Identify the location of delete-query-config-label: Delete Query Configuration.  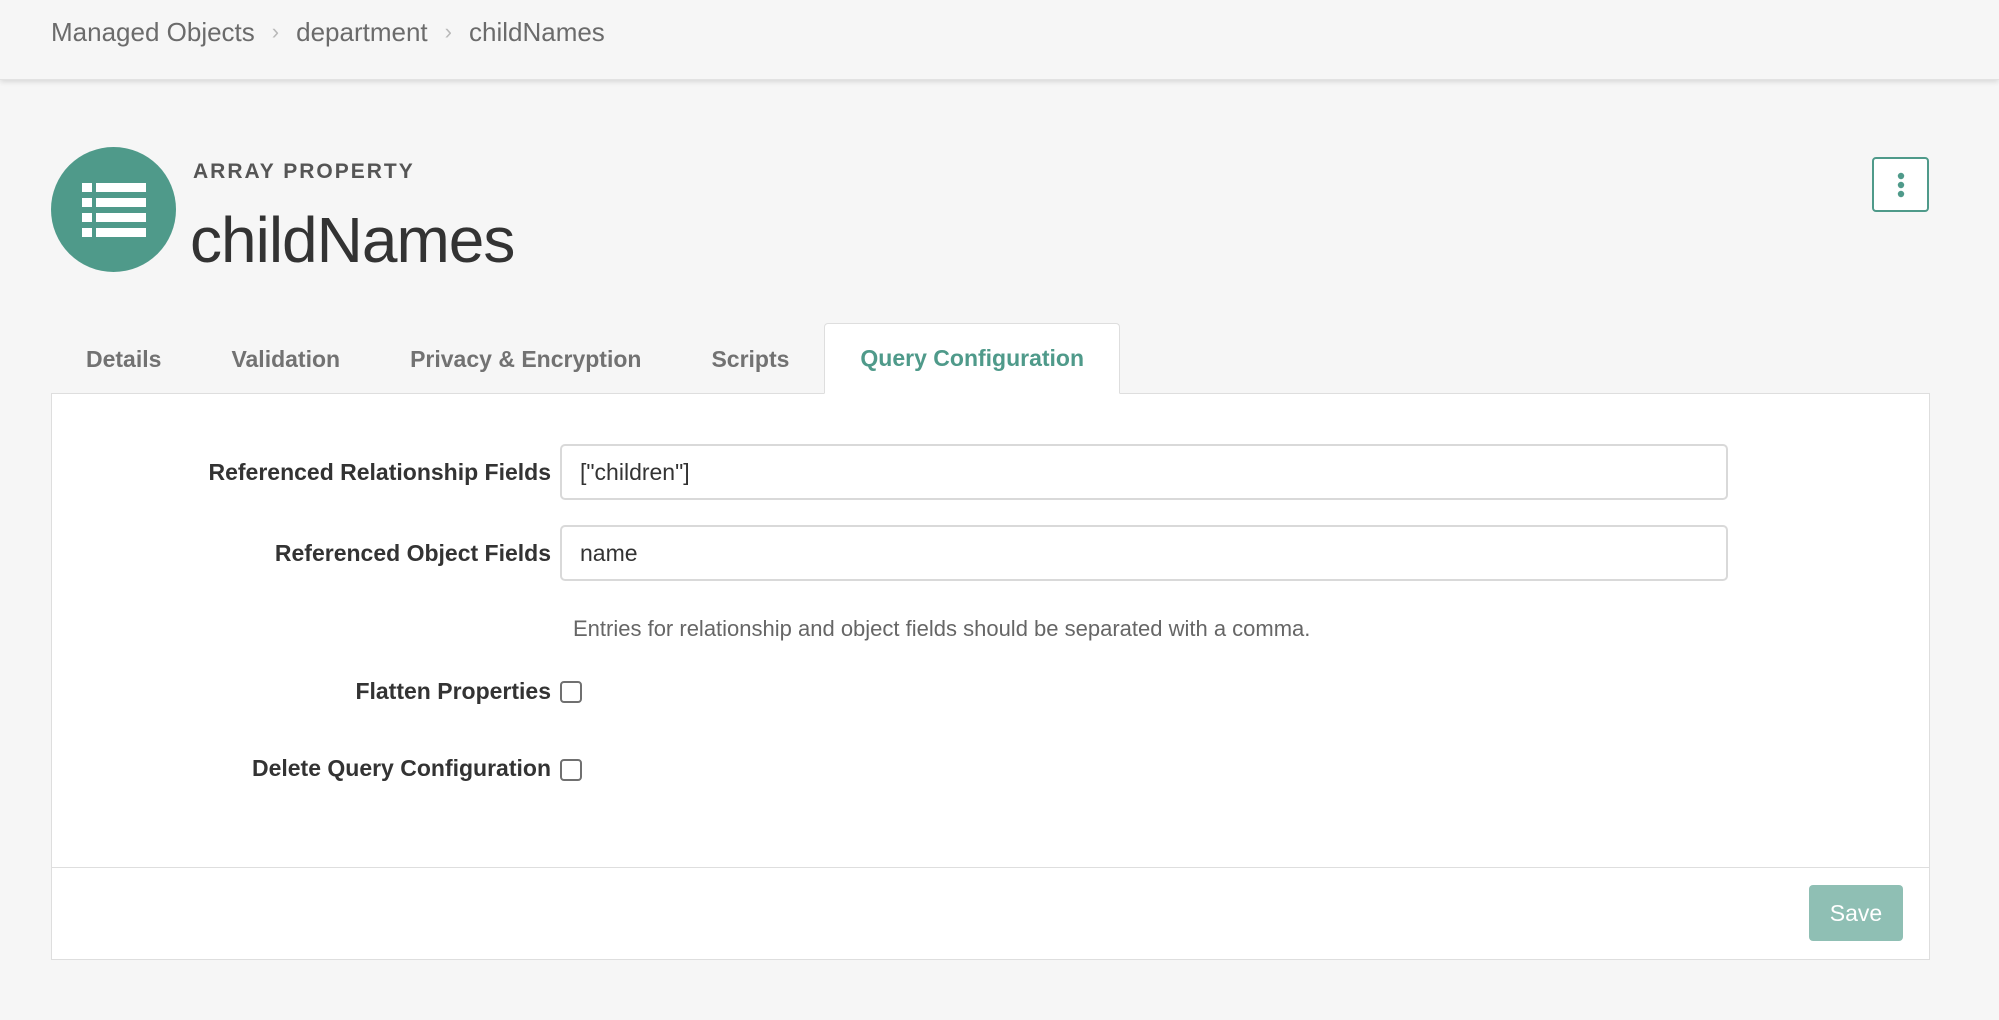
(401, 768).